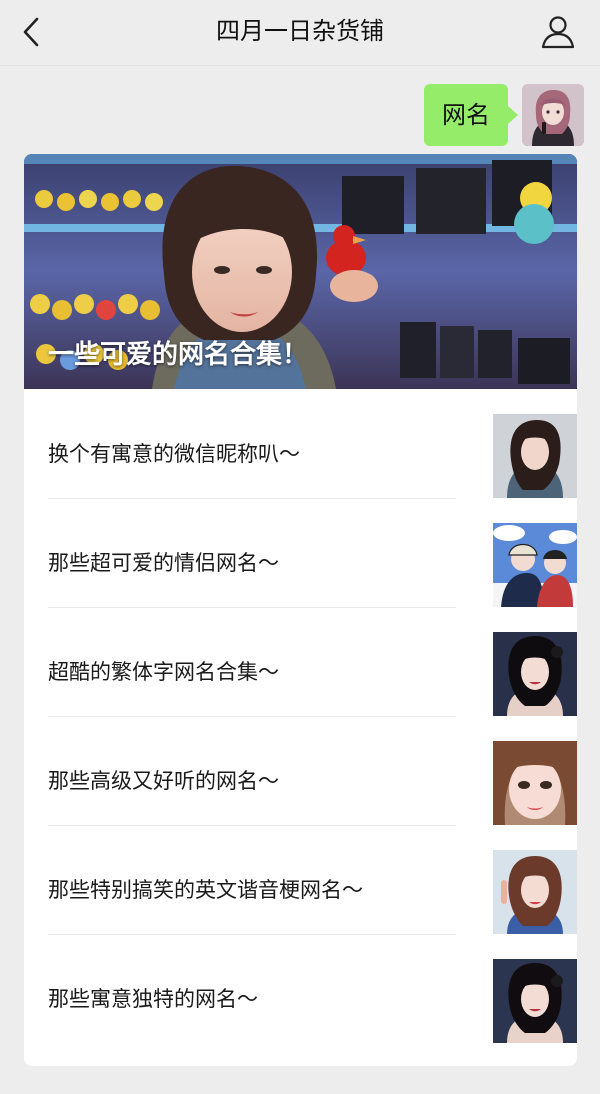 This screenshot has height=1094, width=600. I want to click on list-item: 那些特别搞笑的英文谐音梗网名～, so click(312, 879).